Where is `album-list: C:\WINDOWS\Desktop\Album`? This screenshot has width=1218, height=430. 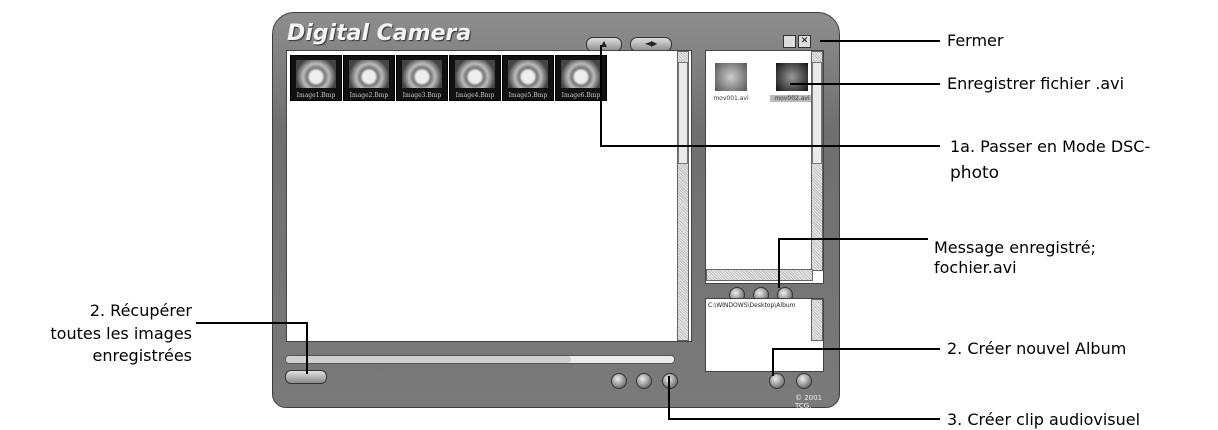
album-list: C:\WINDOWS\Desktop\Album is located at coordinates (764, 335).